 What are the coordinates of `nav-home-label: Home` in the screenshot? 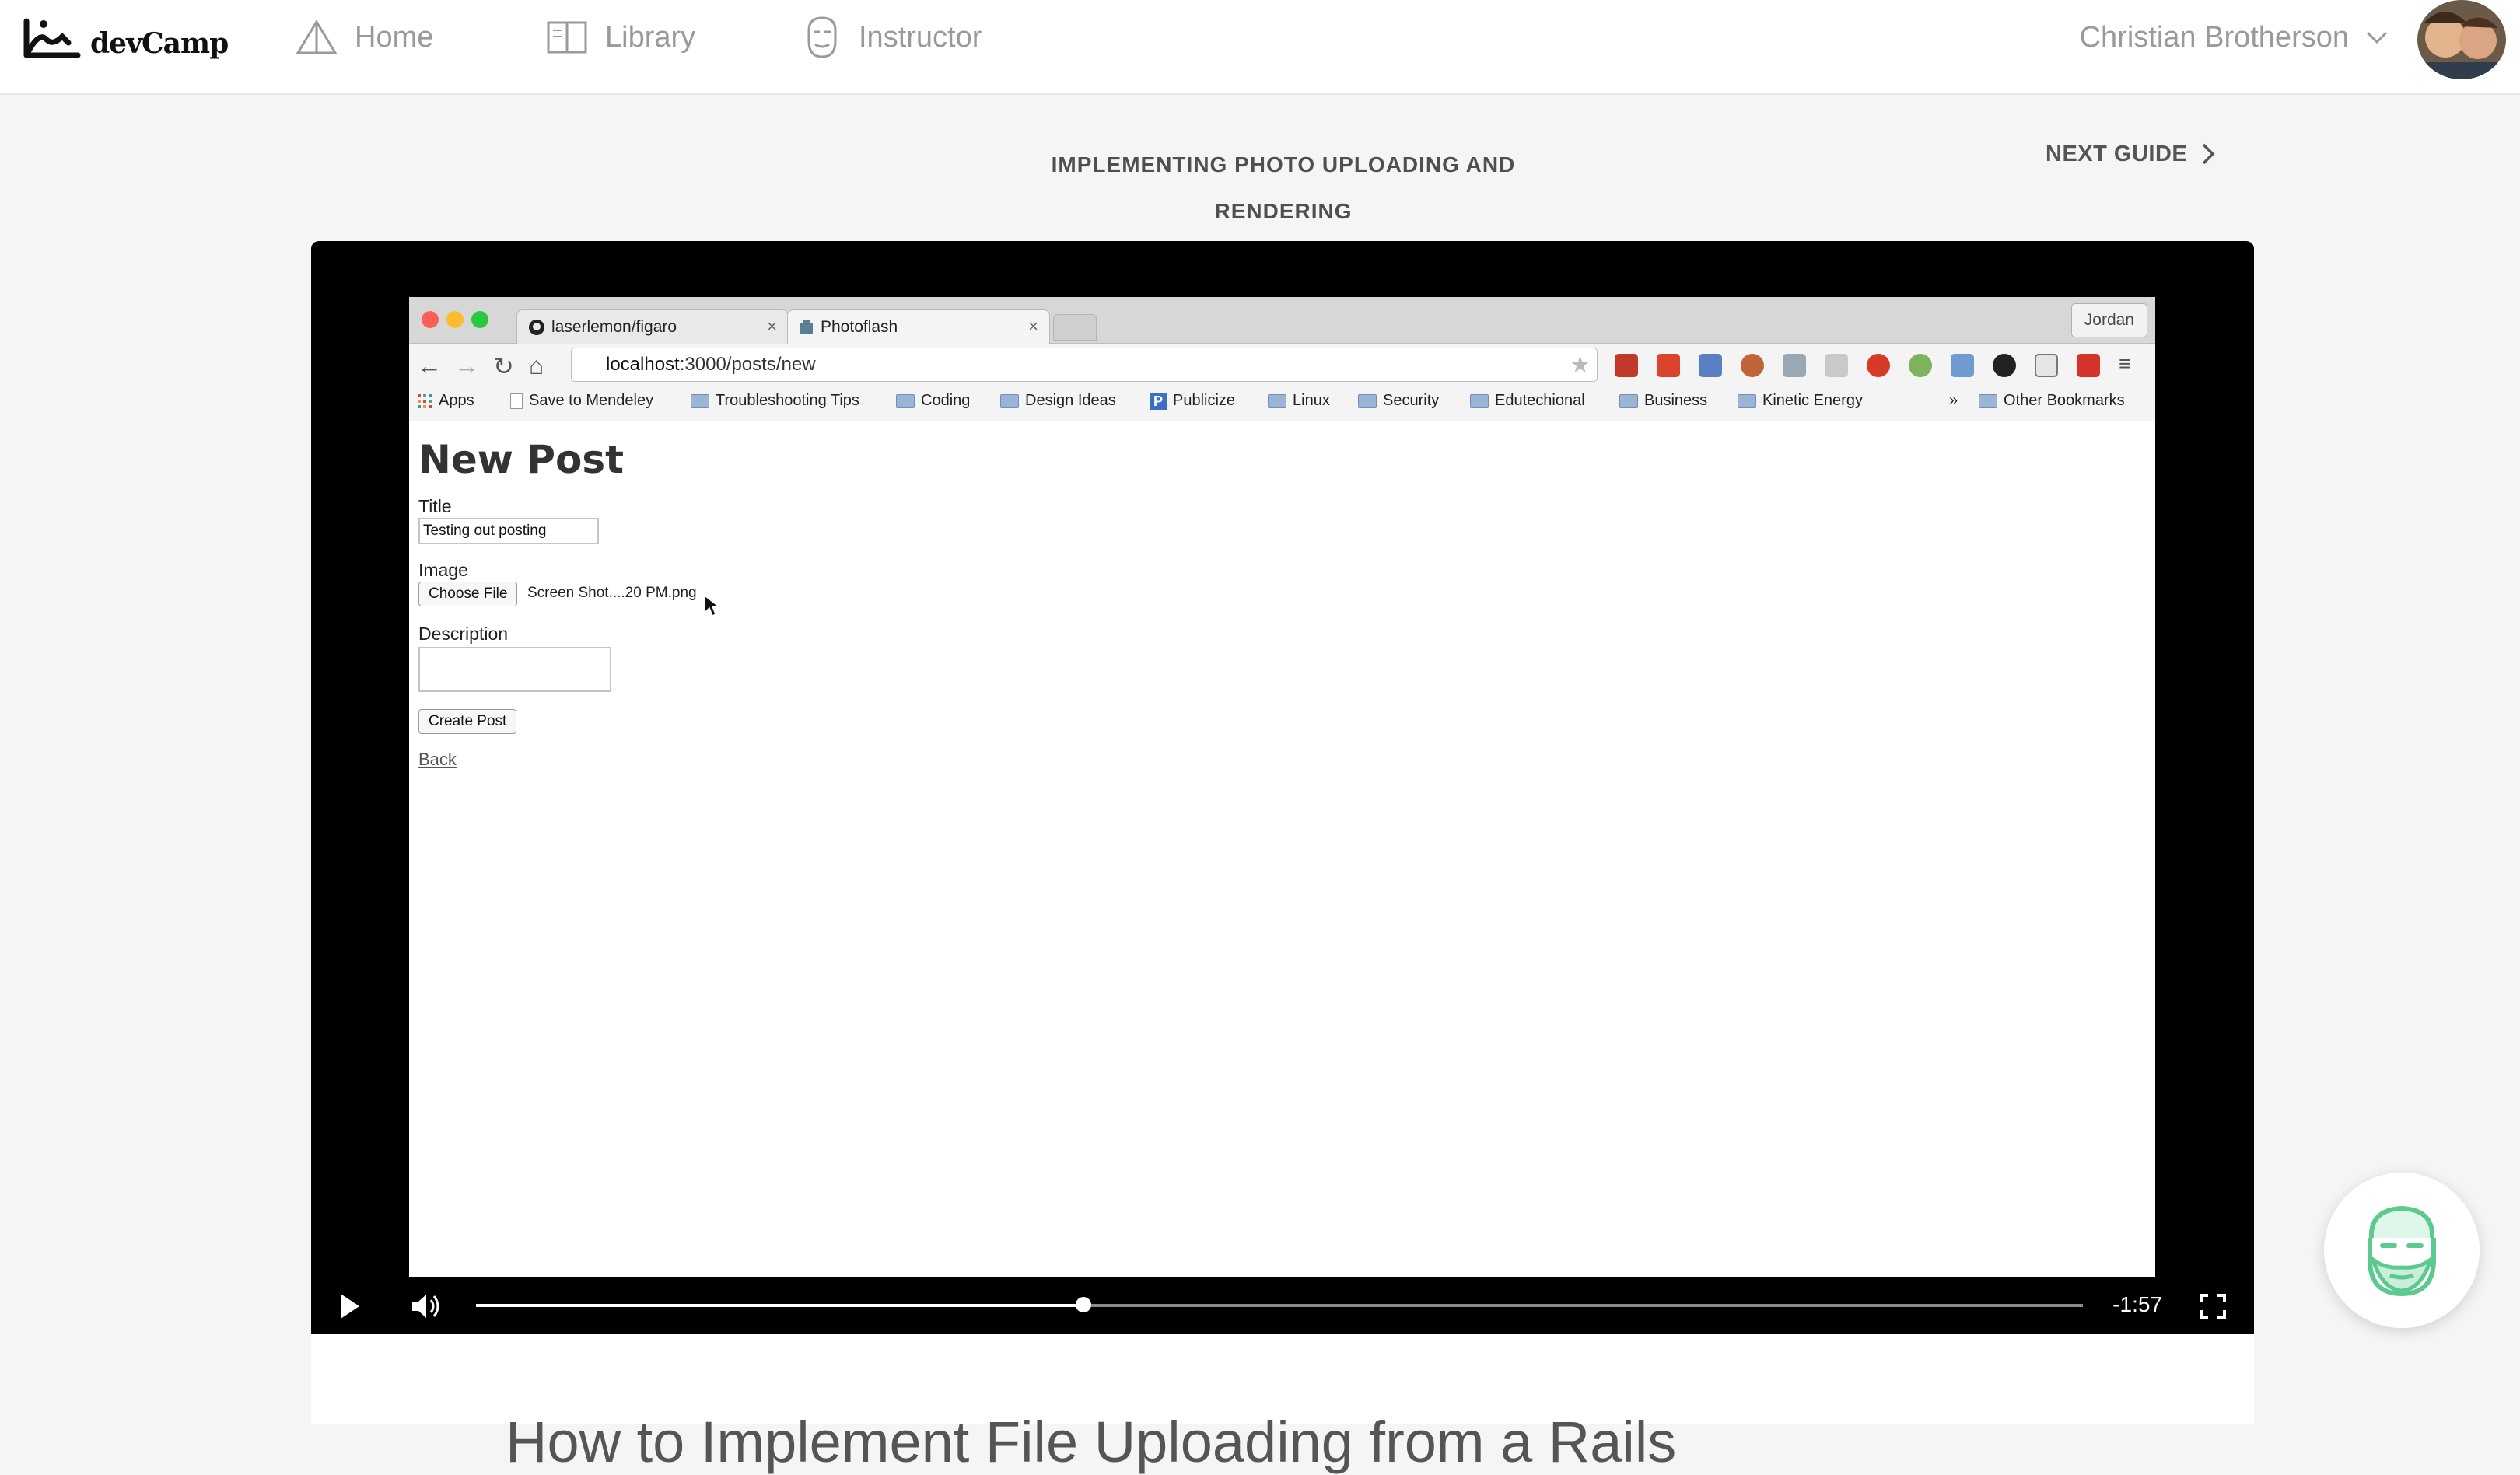 It's located at (395, 37).